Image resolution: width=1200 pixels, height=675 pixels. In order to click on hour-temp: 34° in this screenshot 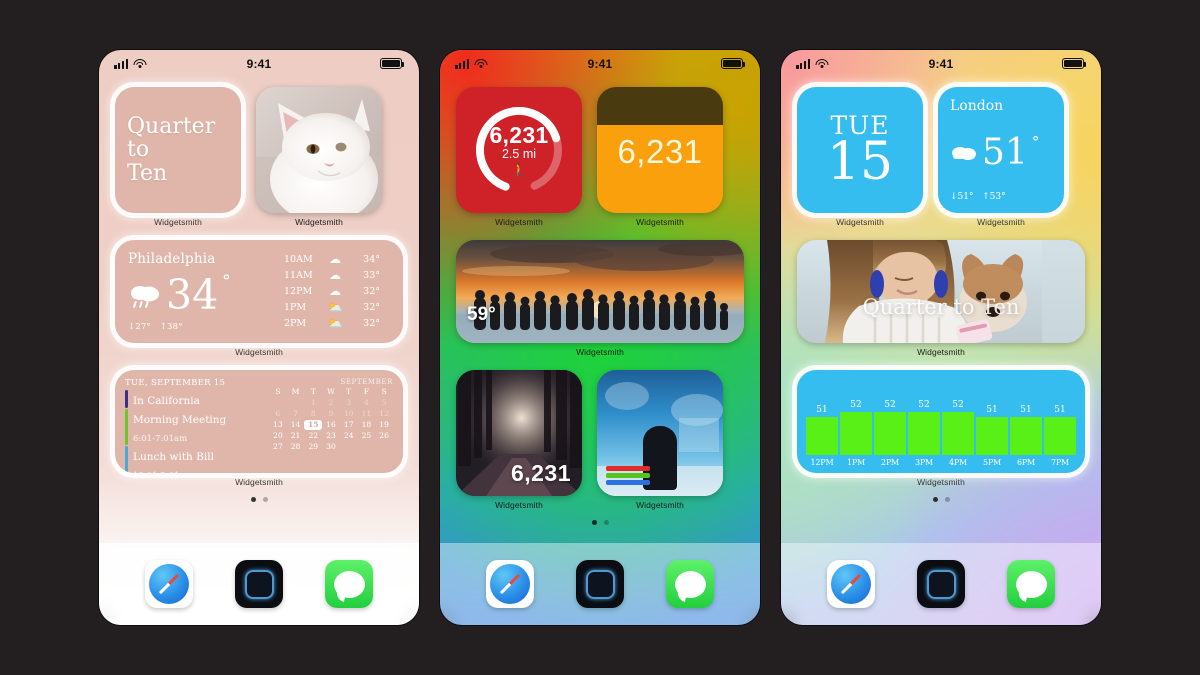, I will do `click(371, 259)`.